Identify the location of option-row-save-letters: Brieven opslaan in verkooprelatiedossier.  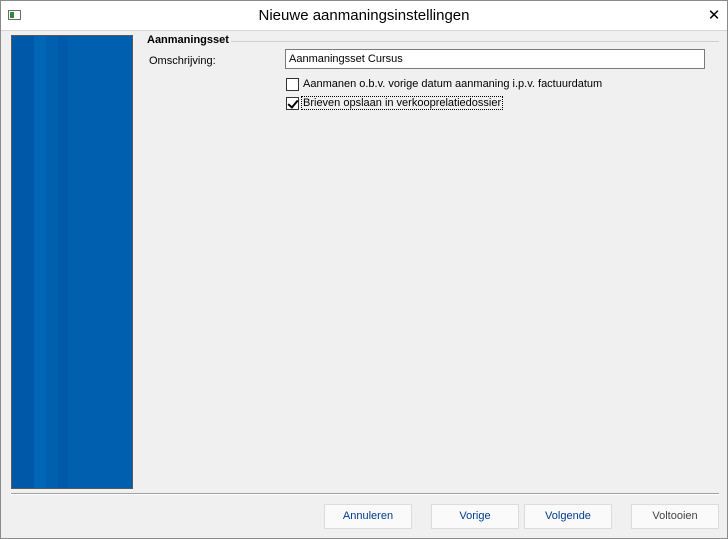
(395, 103).